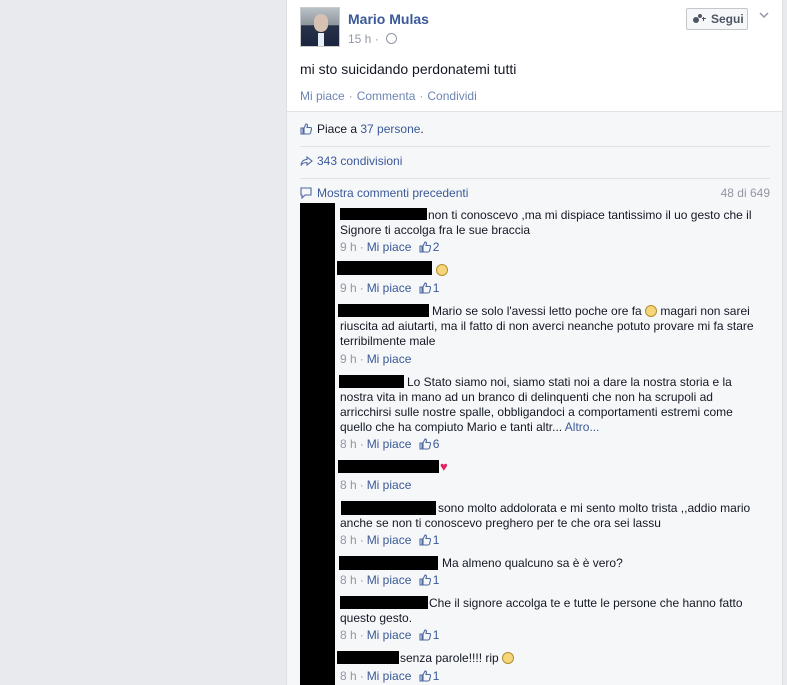 This screenshot has width=787, height=685. I want to click on post-actions: Mi piace · Commenta · Condividi, so click(388, 96).